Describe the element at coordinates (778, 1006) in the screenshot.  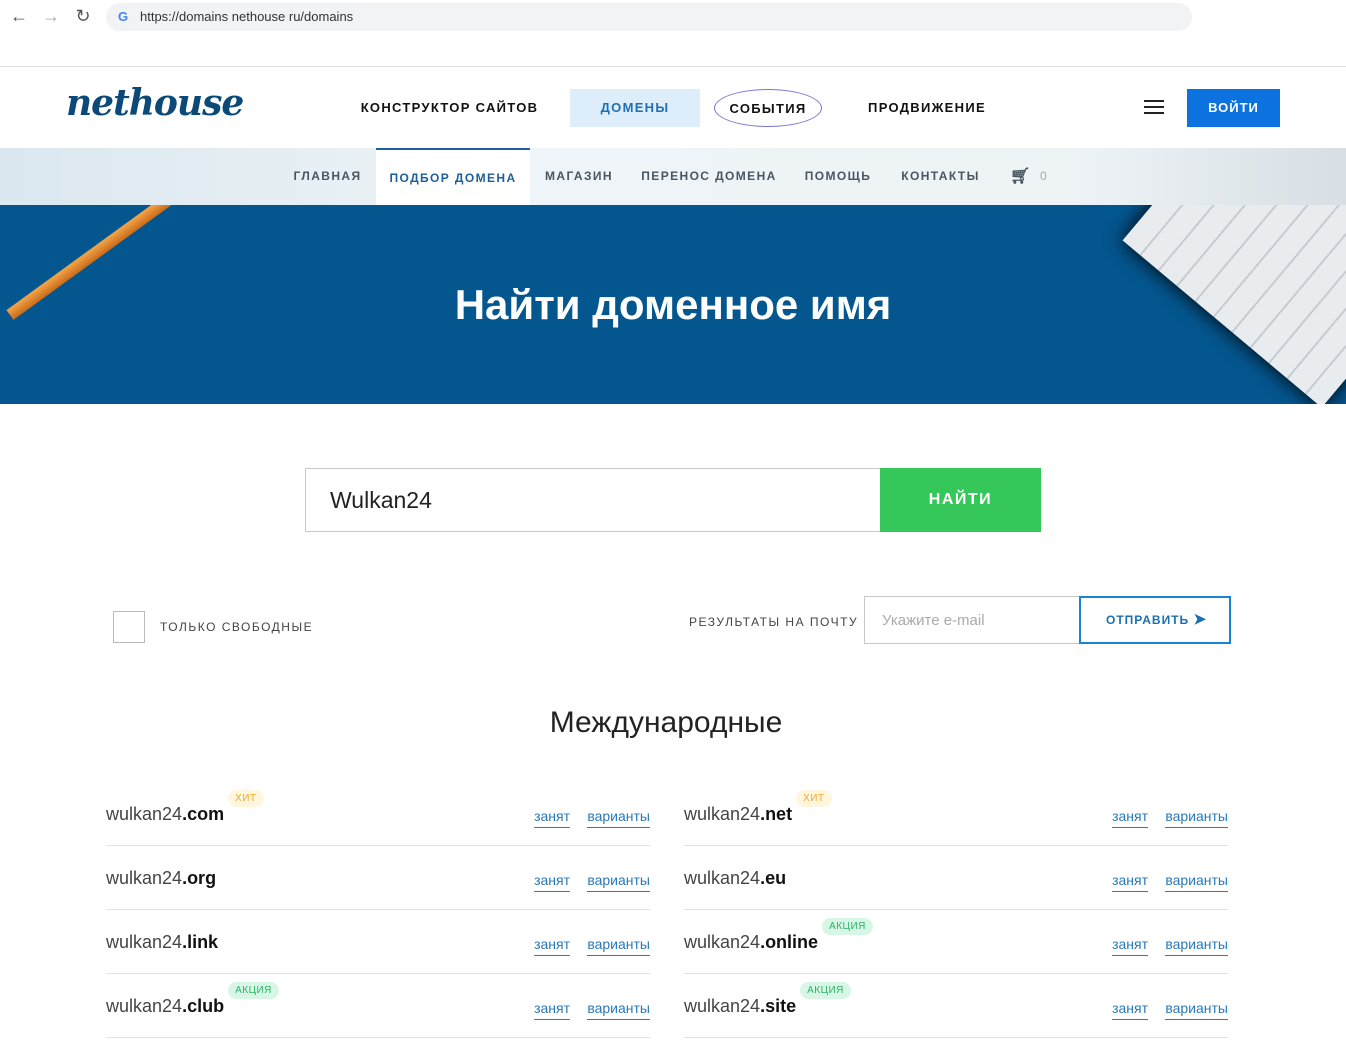
I see `domain-tld: .site` at that location.